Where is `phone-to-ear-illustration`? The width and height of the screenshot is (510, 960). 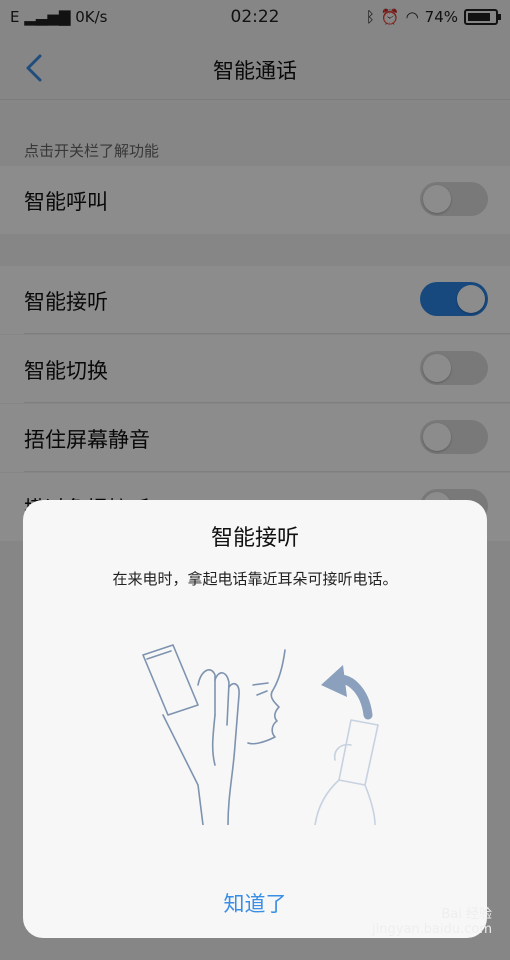
phone-to-ear-illustration is located at coordinates (260, 734).